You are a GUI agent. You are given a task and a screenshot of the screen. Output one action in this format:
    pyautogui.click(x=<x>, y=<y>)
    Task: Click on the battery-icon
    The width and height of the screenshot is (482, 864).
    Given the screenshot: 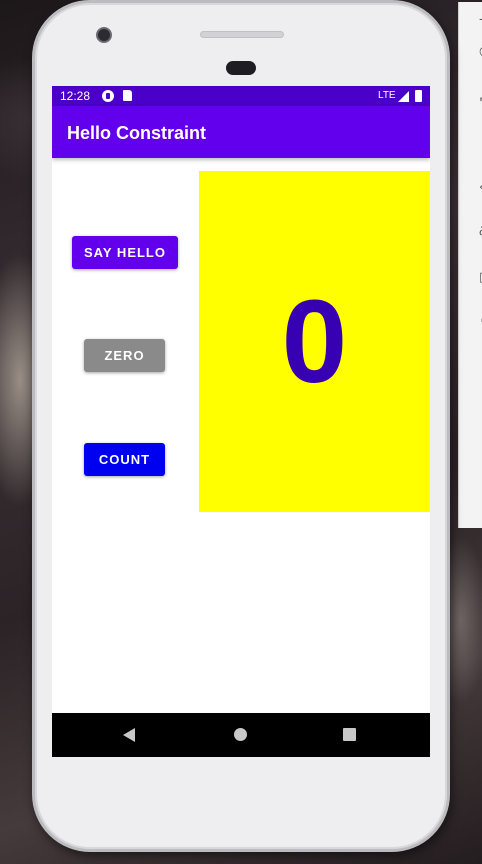 What is the action you would take?
    pyautogui.click(x=418, y=96)
    